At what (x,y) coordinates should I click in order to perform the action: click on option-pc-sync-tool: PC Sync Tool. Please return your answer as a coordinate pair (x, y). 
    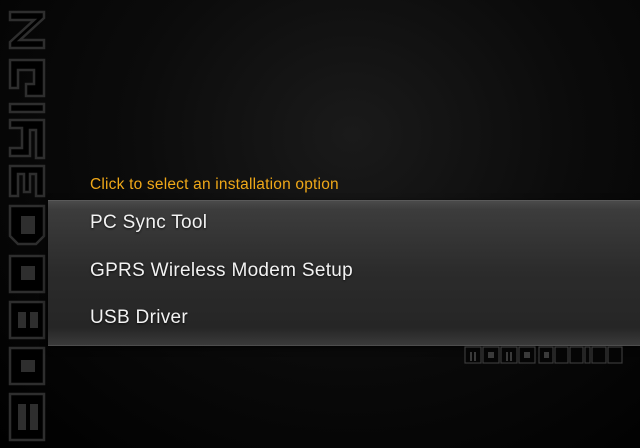
    Looking at the image, I should click on (148, 223).